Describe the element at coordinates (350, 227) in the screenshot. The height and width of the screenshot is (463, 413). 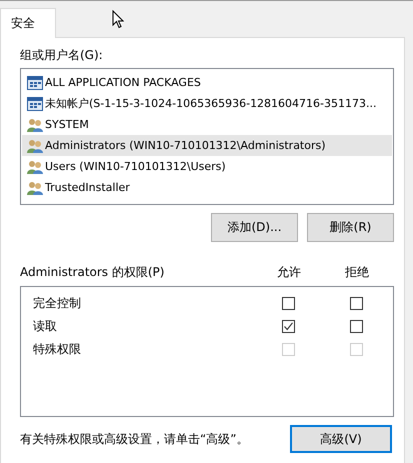
I see `dialog-button: 删除(R)` at that location.